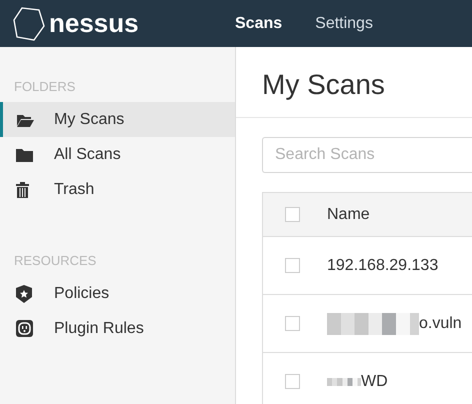 The width and height of the screenshot is (472, 404). What do you see at coordinates (382, 265) in the screenshot?
I see `scan-name: 192.168.29.133` at bounding box center [382, 265].